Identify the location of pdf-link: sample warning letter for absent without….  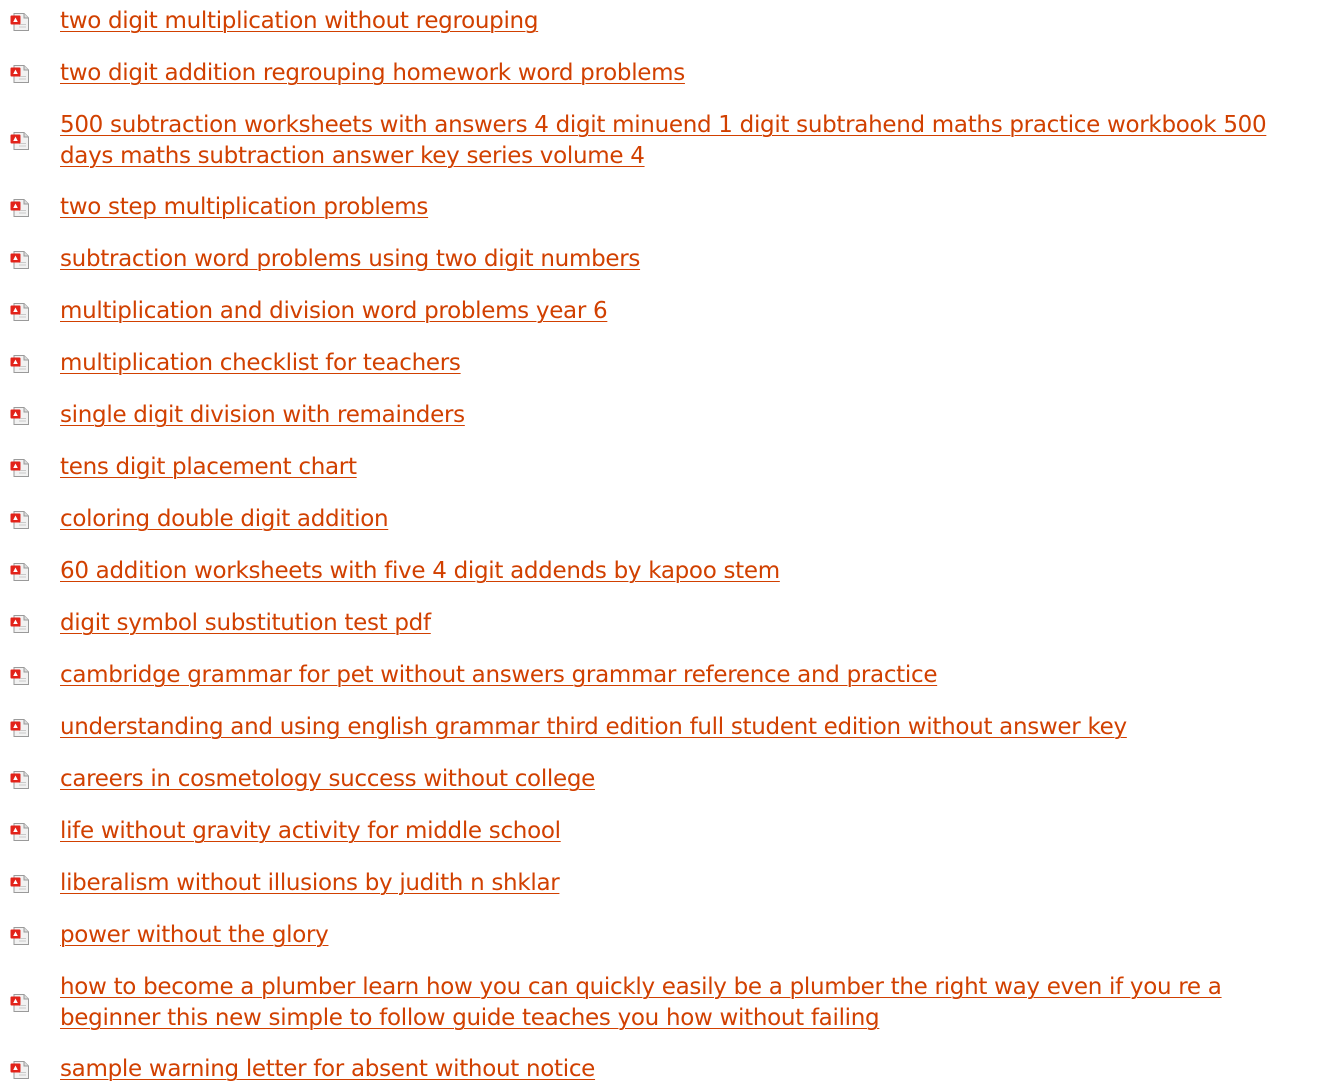
(691, 1069).